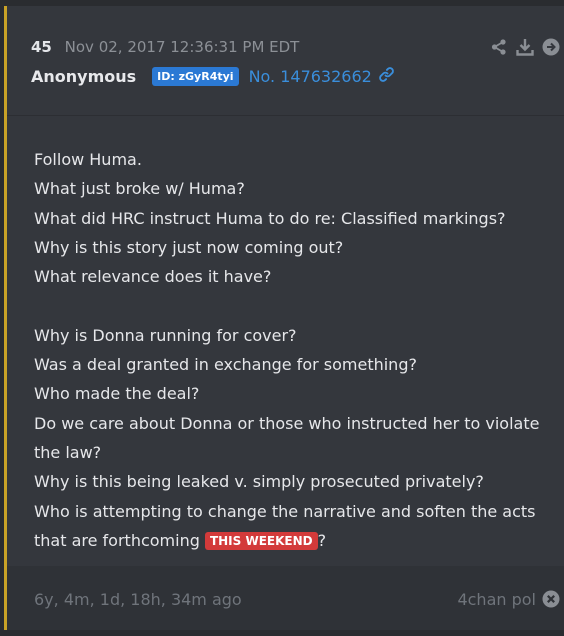 The image size is (564, 636). Describe the element at coordinates (551, 47) in the screenshot. I see `arrow-right-circle-icon` at that location.